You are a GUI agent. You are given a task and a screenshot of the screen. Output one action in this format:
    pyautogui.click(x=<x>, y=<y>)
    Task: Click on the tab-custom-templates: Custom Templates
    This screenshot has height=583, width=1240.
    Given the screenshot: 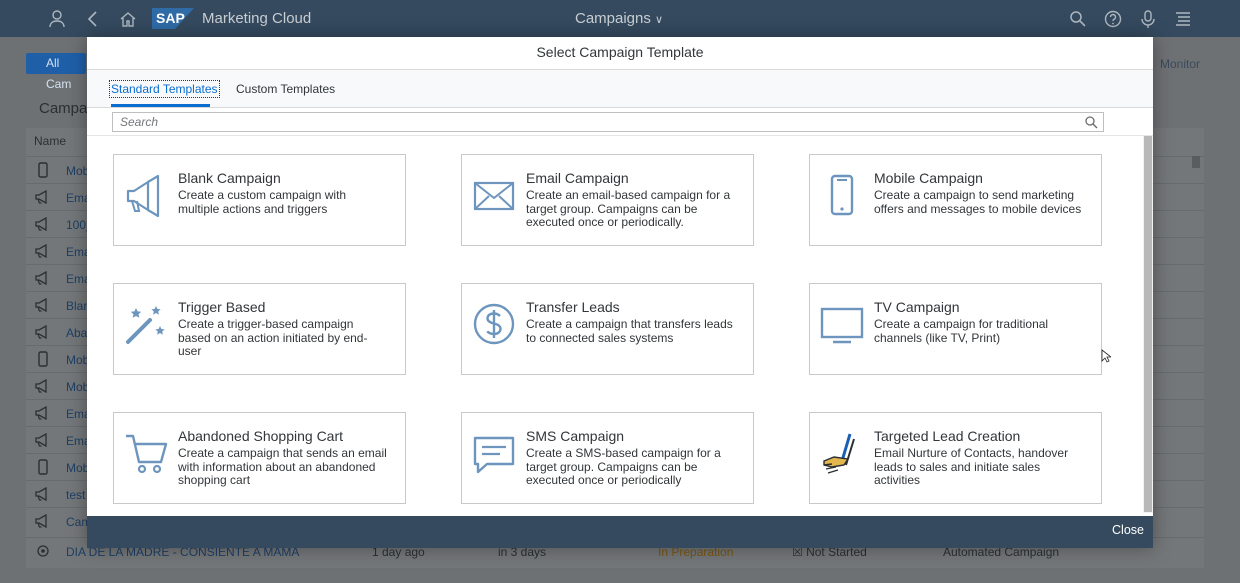 What is the action you would take?
    pyautogui.click(x=285, y=89)
    